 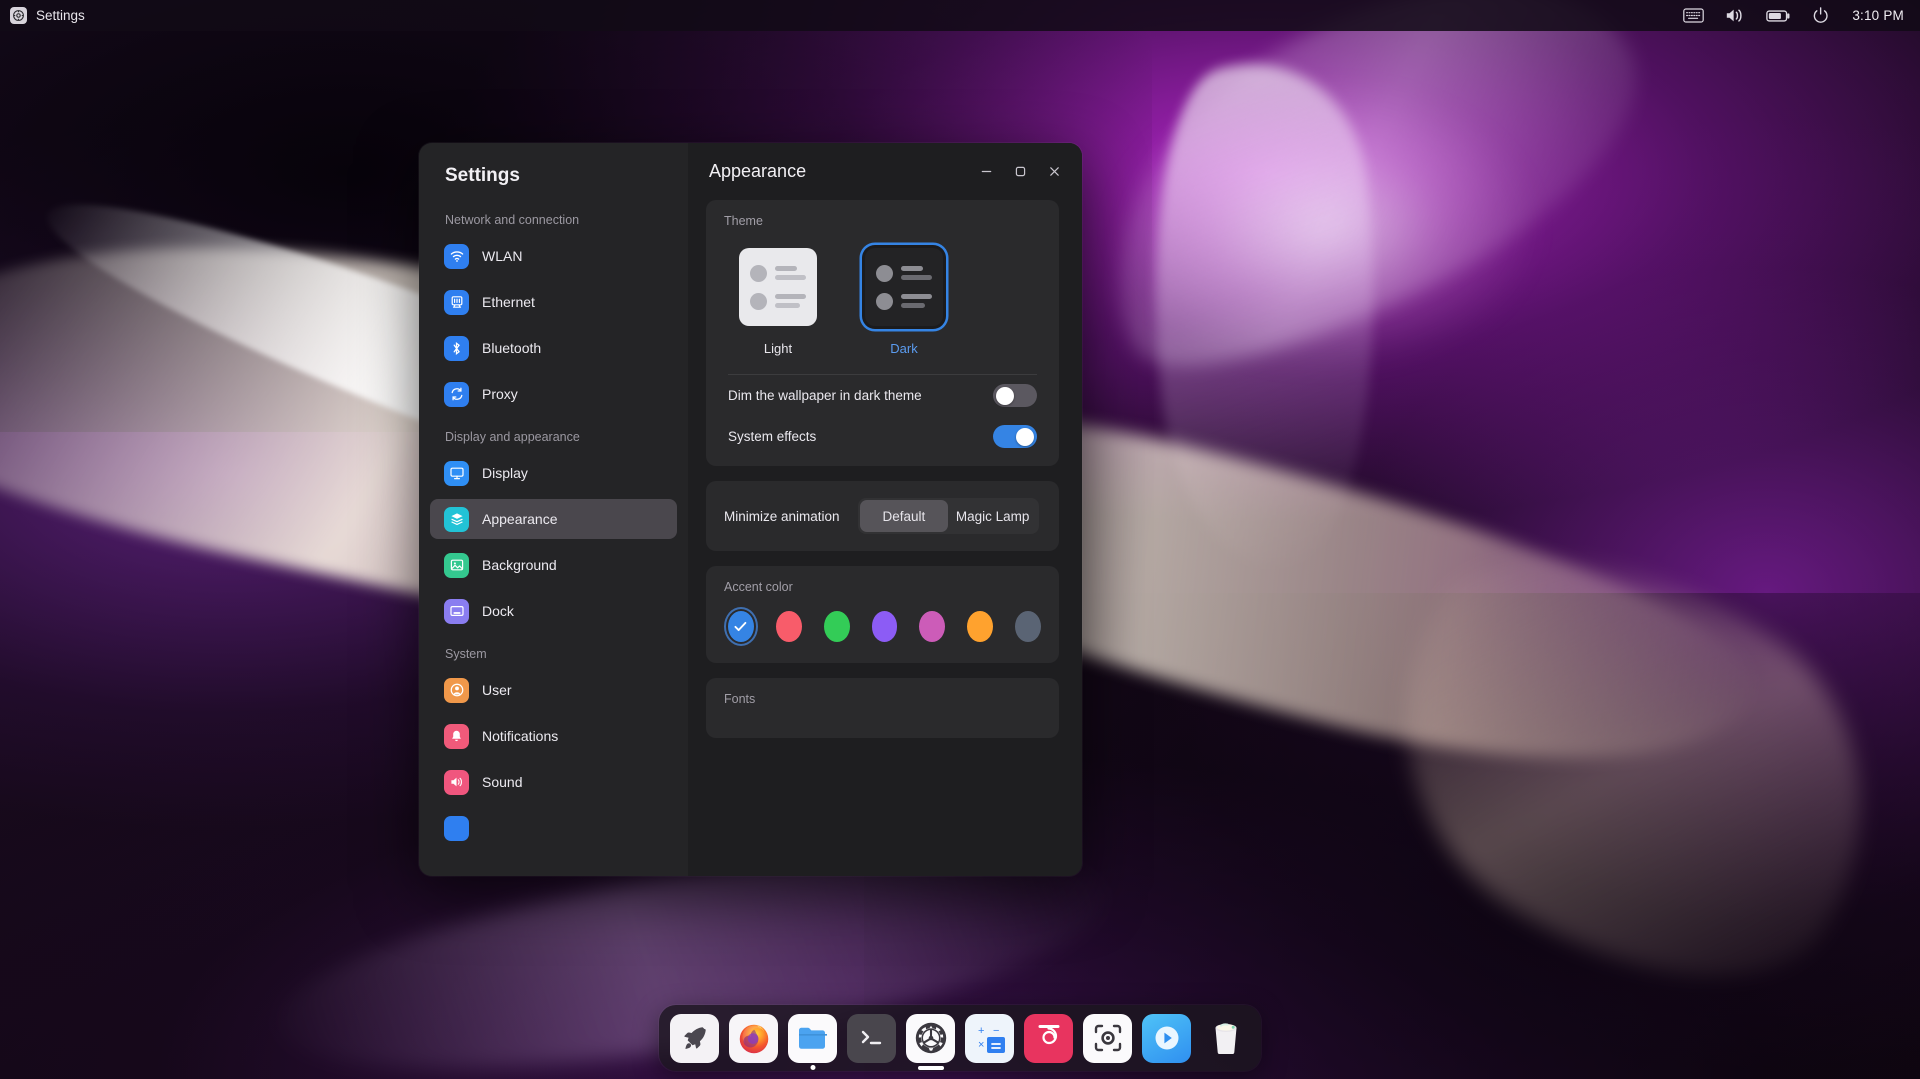 What do you see at coordinates (1821, 15) in the screenshot?
I see `power-icon` at bounding box center [1821, 15].